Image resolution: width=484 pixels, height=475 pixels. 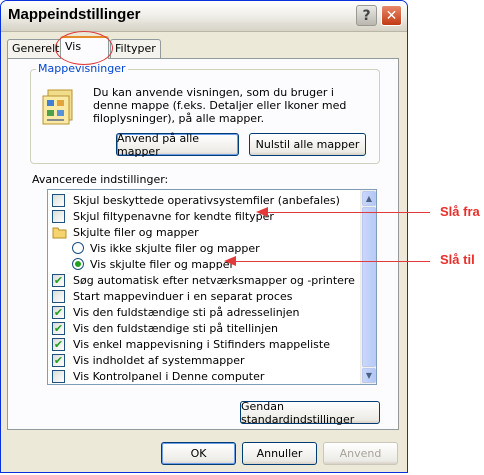 I want to click on list-item: Vis skjulte filer og mapper, so click(x=153, y=264).